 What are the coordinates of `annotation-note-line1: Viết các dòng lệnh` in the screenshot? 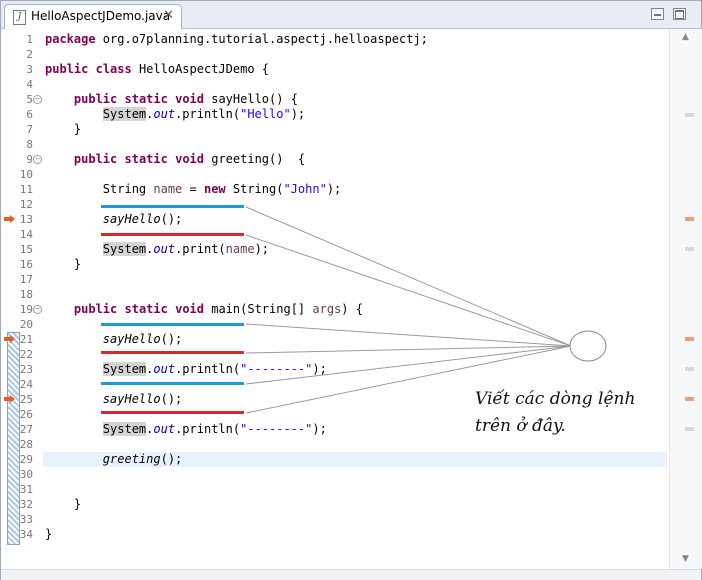 It's located at (555, 399).